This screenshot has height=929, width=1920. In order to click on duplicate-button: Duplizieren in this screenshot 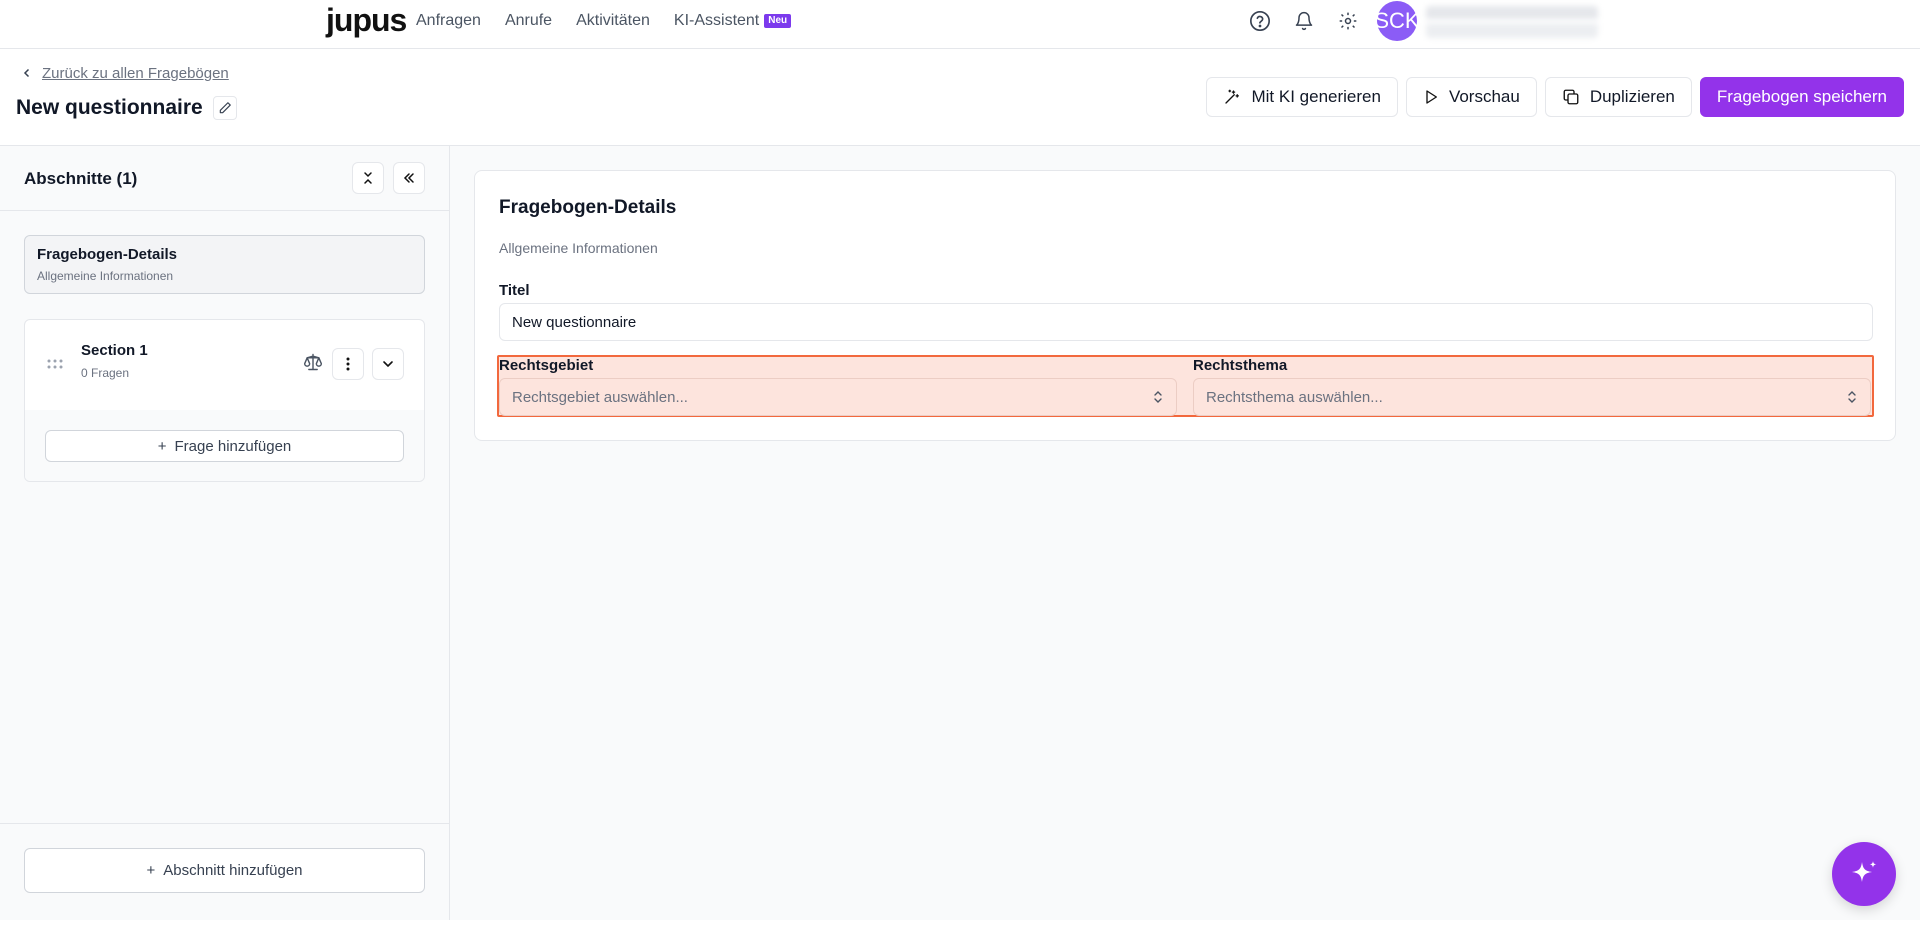, I will do `click(1618, 97)`.